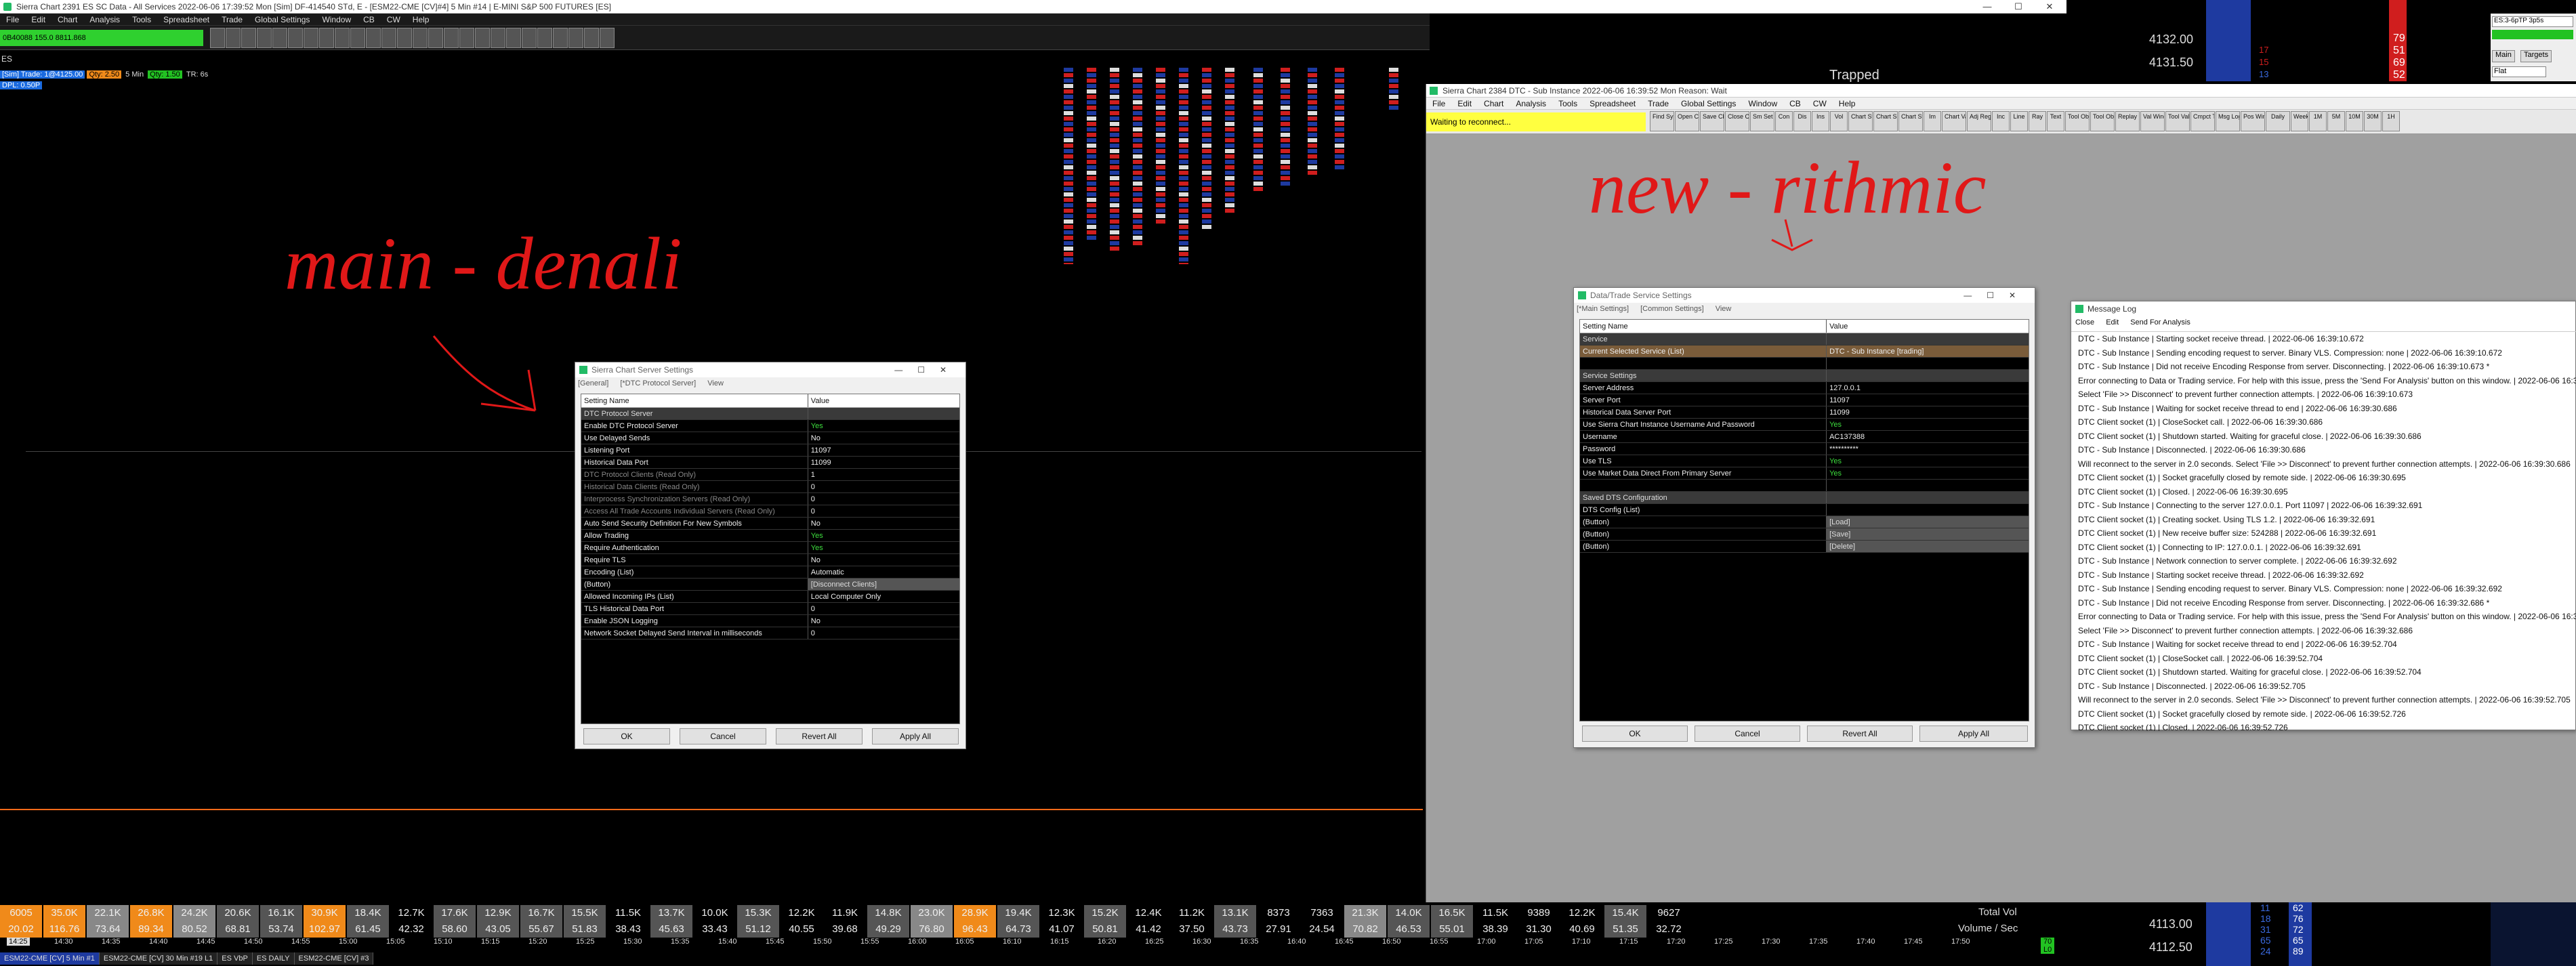  I want to click on log-menu-edit: Edit, so click(2112, 322).